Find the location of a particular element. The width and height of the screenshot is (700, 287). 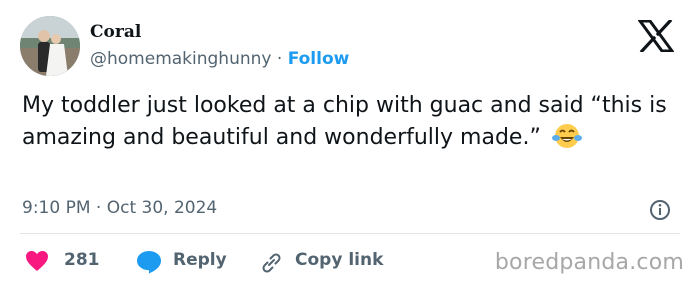

author-handle-row: @homemakinghunny · Follow is located at coordinates (219, 59).